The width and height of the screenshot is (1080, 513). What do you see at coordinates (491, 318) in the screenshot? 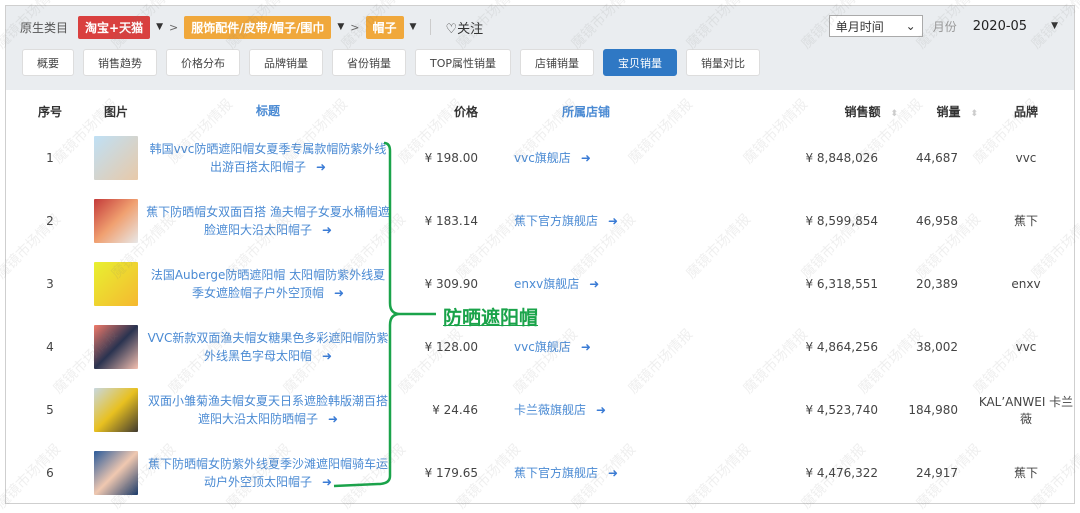
I see `annotation-label: 防晒遮阳帽` at bounding box center [491, 318].